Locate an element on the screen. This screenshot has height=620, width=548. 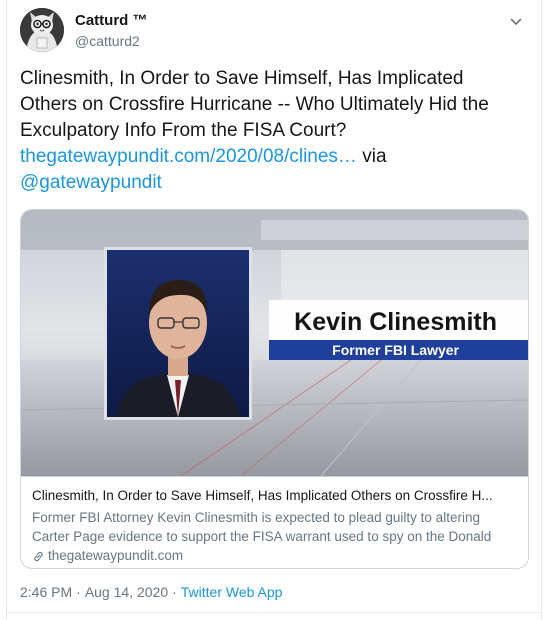
chevron-down-icon is located at coordinates (516, 22).